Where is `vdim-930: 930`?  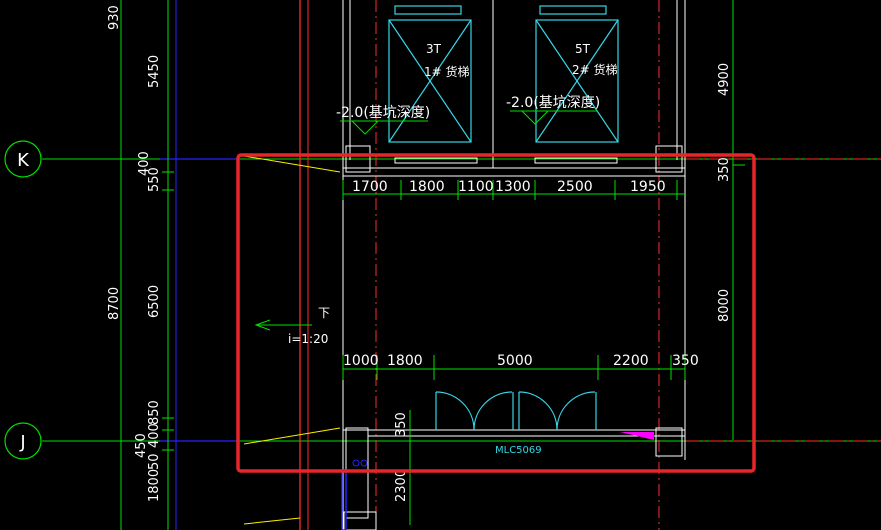
vdim-930: 930 is located at coordinates (114, 17).